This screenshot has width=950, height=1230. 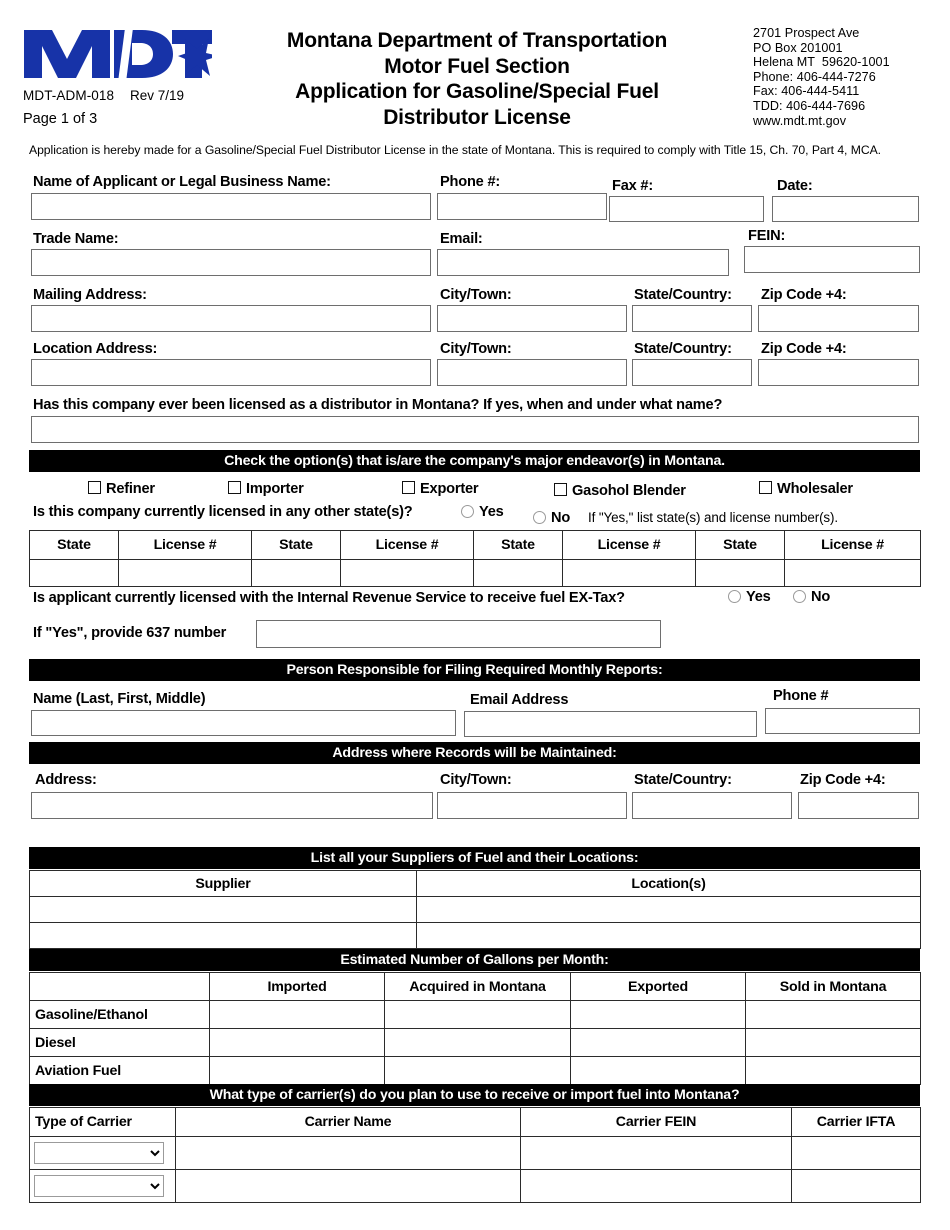 What do you see at coordinates (658, 1014) in the screenshot?
I see `cell-gasoline-exported` at bounding box center [658, 1014].